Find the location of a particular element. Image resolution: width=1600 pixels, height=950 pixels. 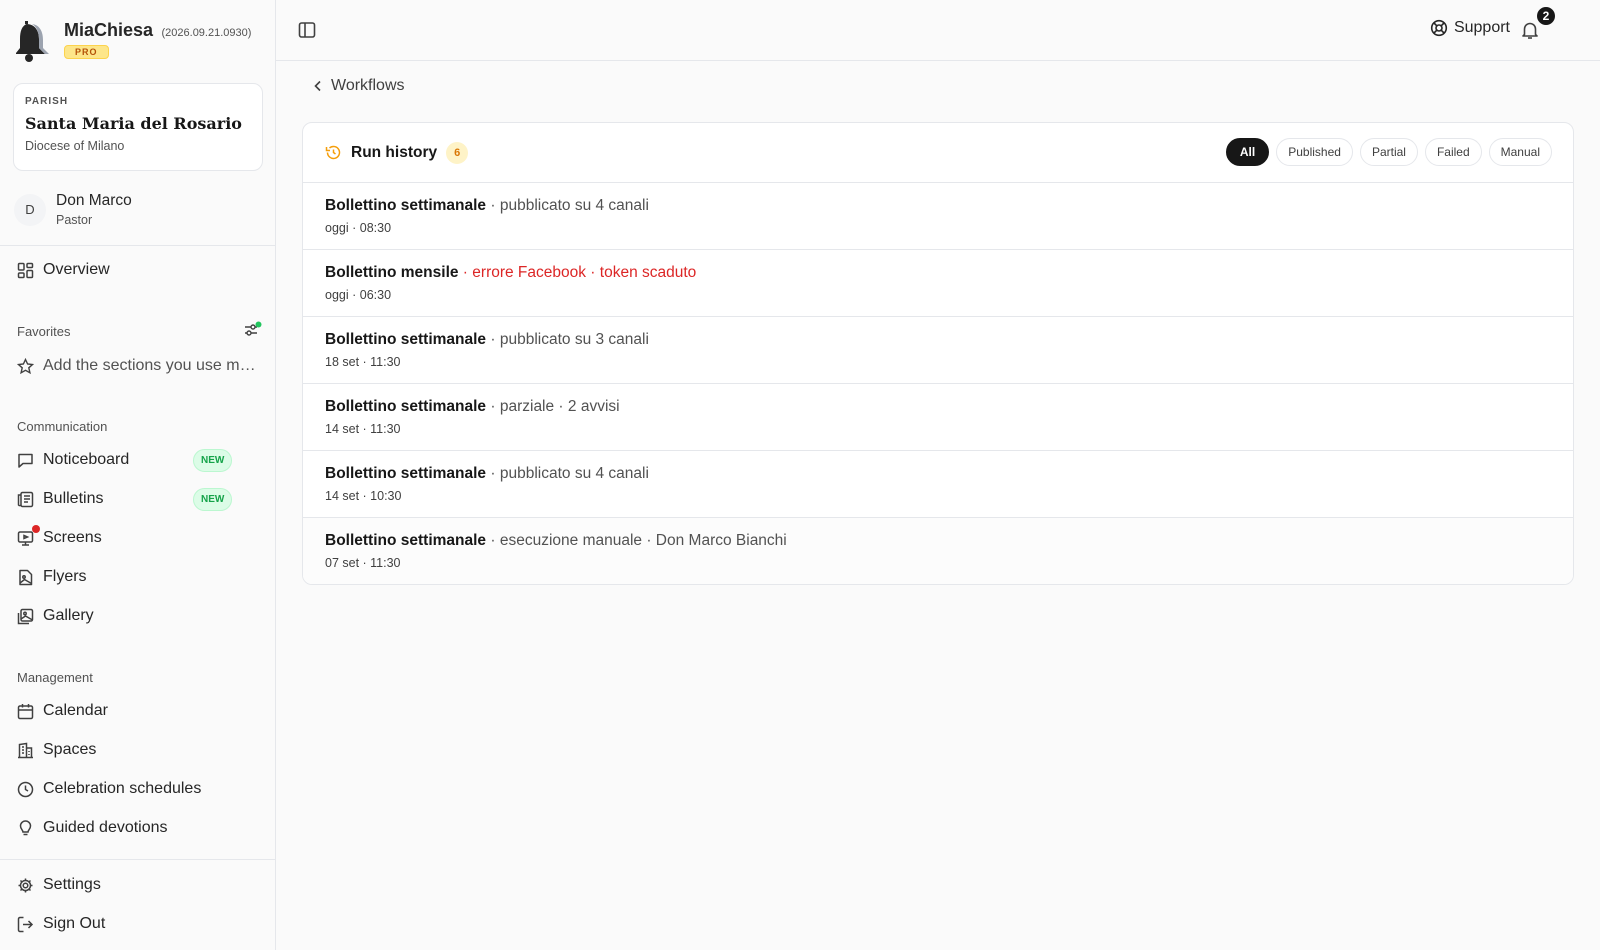

sidebar-item-screens: Screens is located at coordinates (139, 537).